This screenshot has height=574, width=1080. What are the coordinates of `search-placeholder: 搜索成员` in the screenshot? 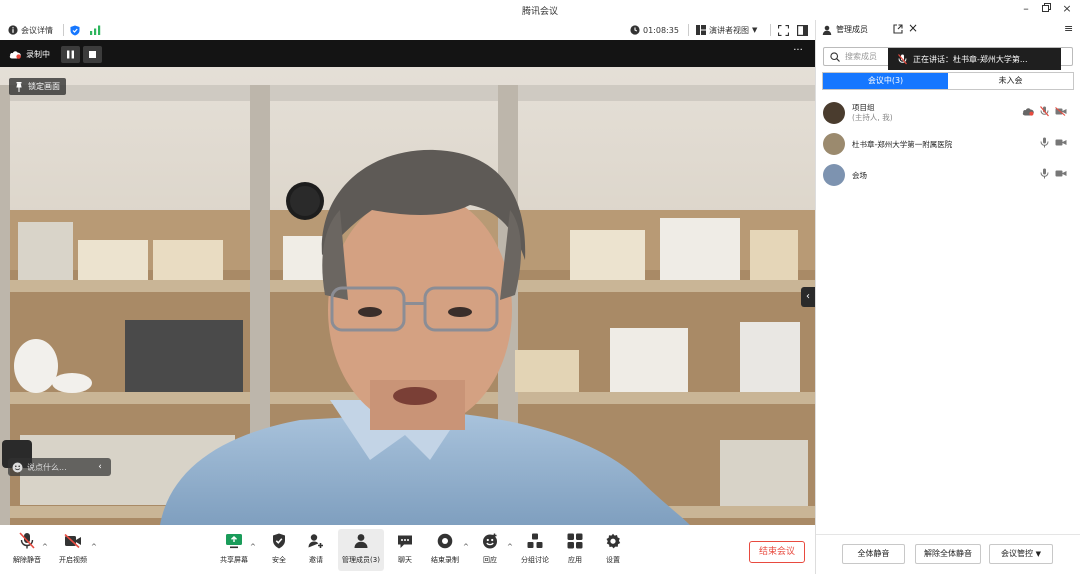 It's located at (861, 56).